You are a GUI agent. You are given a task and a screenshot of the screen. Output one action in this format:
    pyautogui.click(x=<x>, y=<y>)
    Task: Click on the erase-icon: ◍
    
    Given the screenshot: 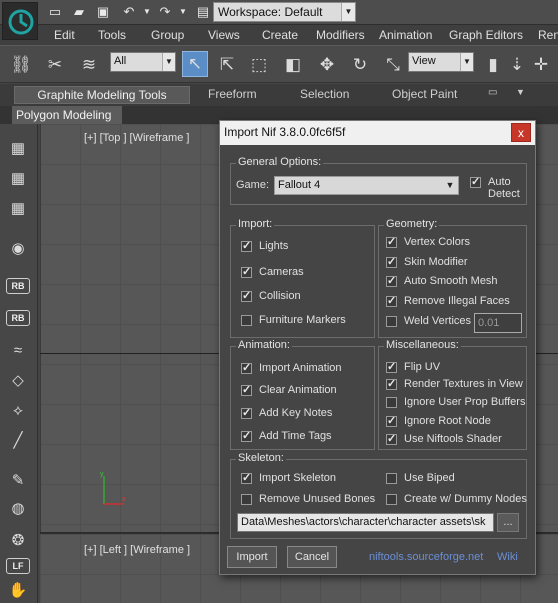 What is the action you would take?
    pyautogui.click(x=18, y=509)
    